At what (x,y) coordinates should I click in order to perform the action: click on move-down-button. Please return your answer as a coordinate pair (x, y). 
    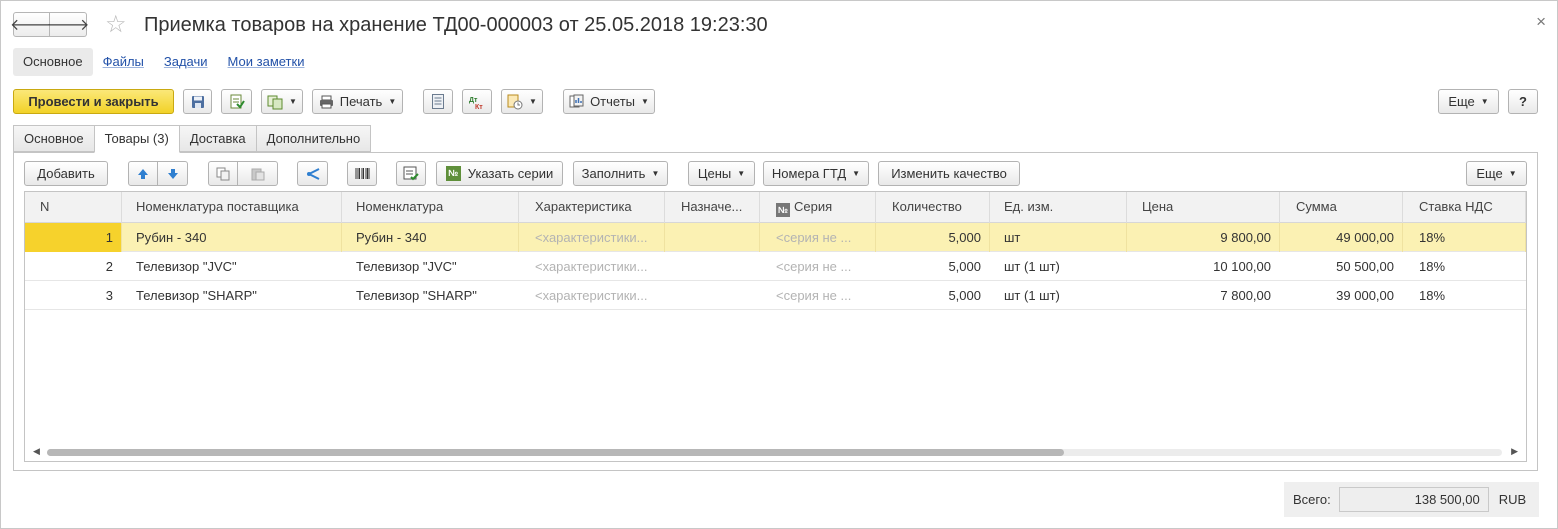
    Looking at the image, I should click on (172, 173).